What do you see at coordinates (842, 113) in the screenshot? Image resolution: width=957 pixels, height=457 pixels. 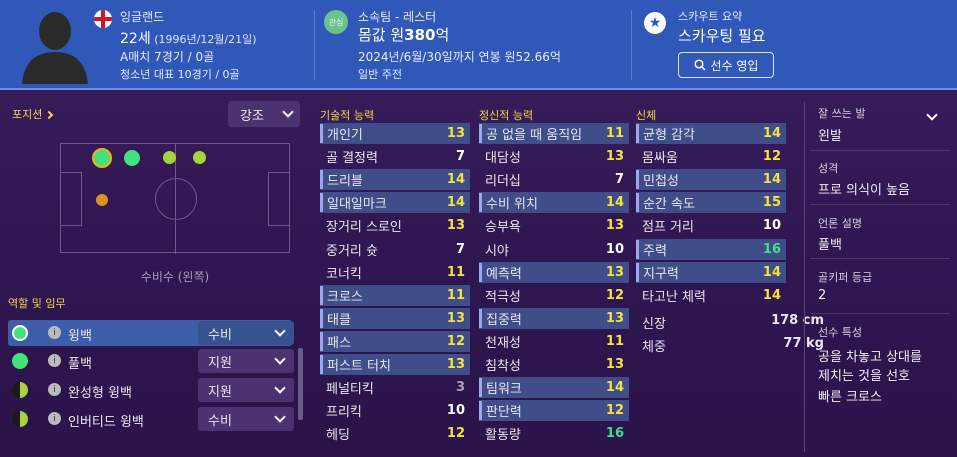 I see `preferred-foot-title: 잘 쓰는 발` at bounding box center [842, 113].